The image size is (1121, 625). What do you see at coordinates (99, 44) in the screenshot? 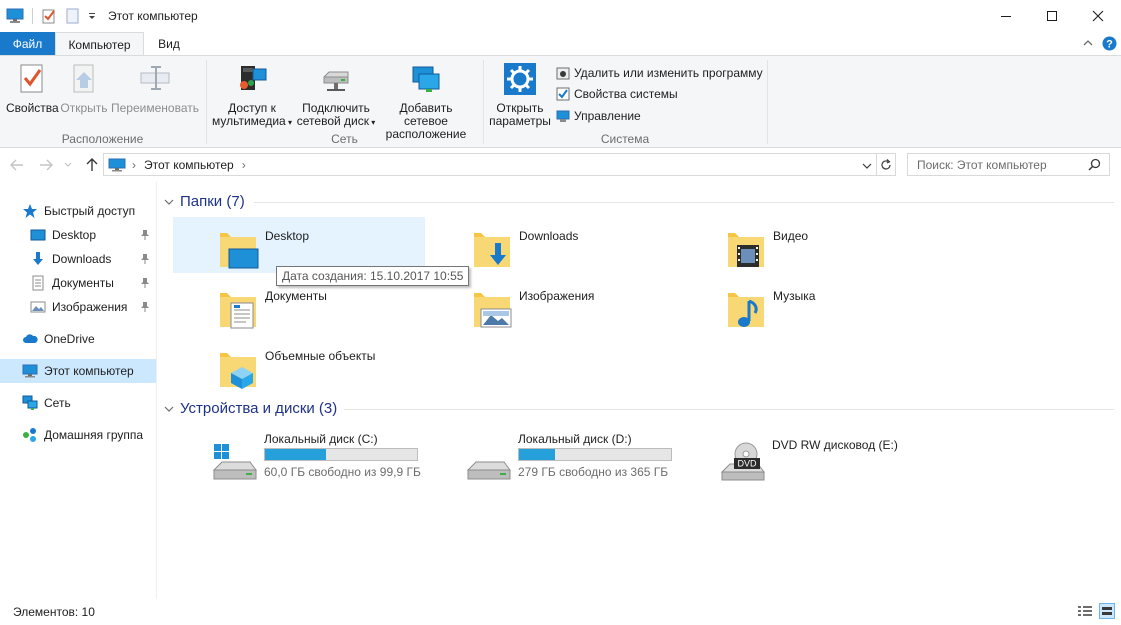
I see `tab-computer: Компьютер` at bounding box center [99, 44].